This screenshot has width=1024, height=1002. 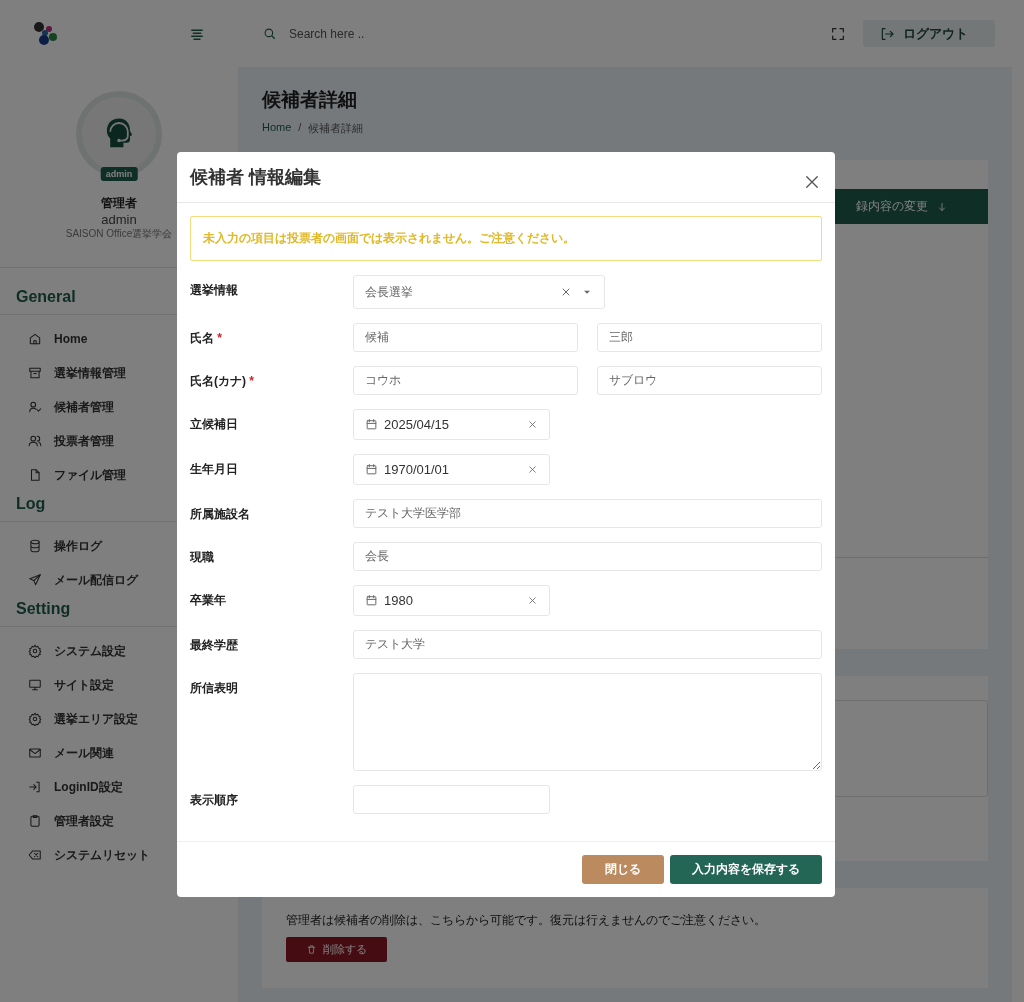 What do you see at coordinates (214, 645) in the screenshot?
I see `field-label: 最終学歴` at bounding box center [214, 645].